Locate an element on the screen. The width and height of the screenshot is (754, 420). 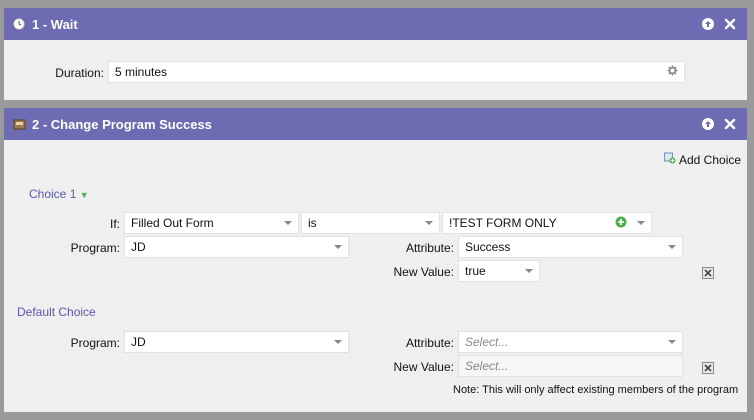
form-select: !TEST FORM ONLY is located at coordinates (547, 223).